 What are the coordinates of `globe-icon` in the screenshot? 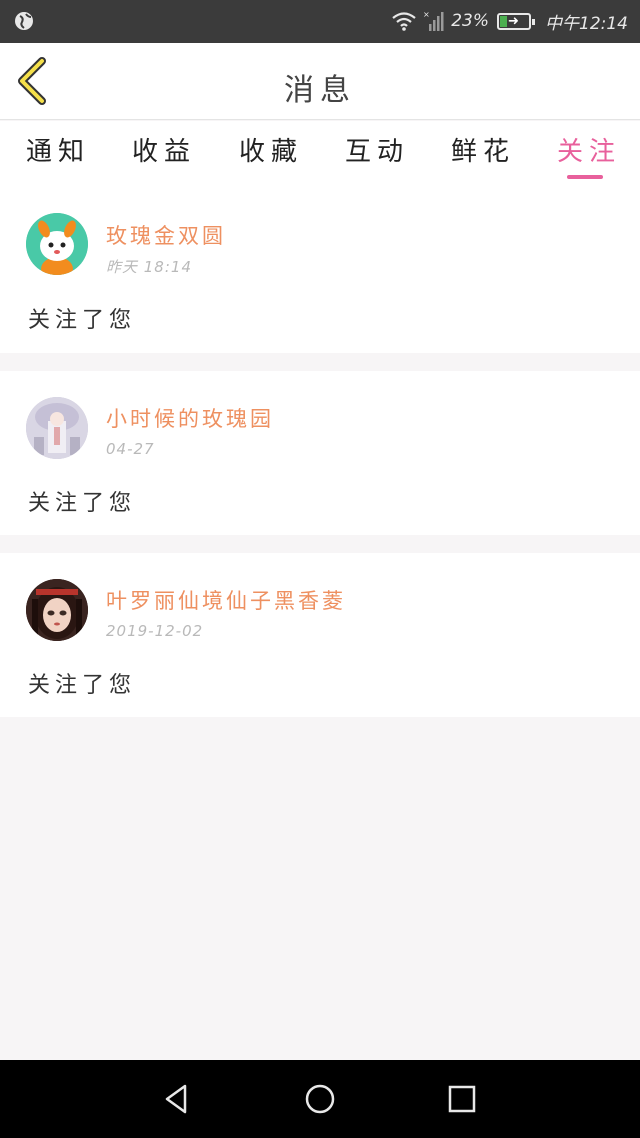 It's located at (24, 21).